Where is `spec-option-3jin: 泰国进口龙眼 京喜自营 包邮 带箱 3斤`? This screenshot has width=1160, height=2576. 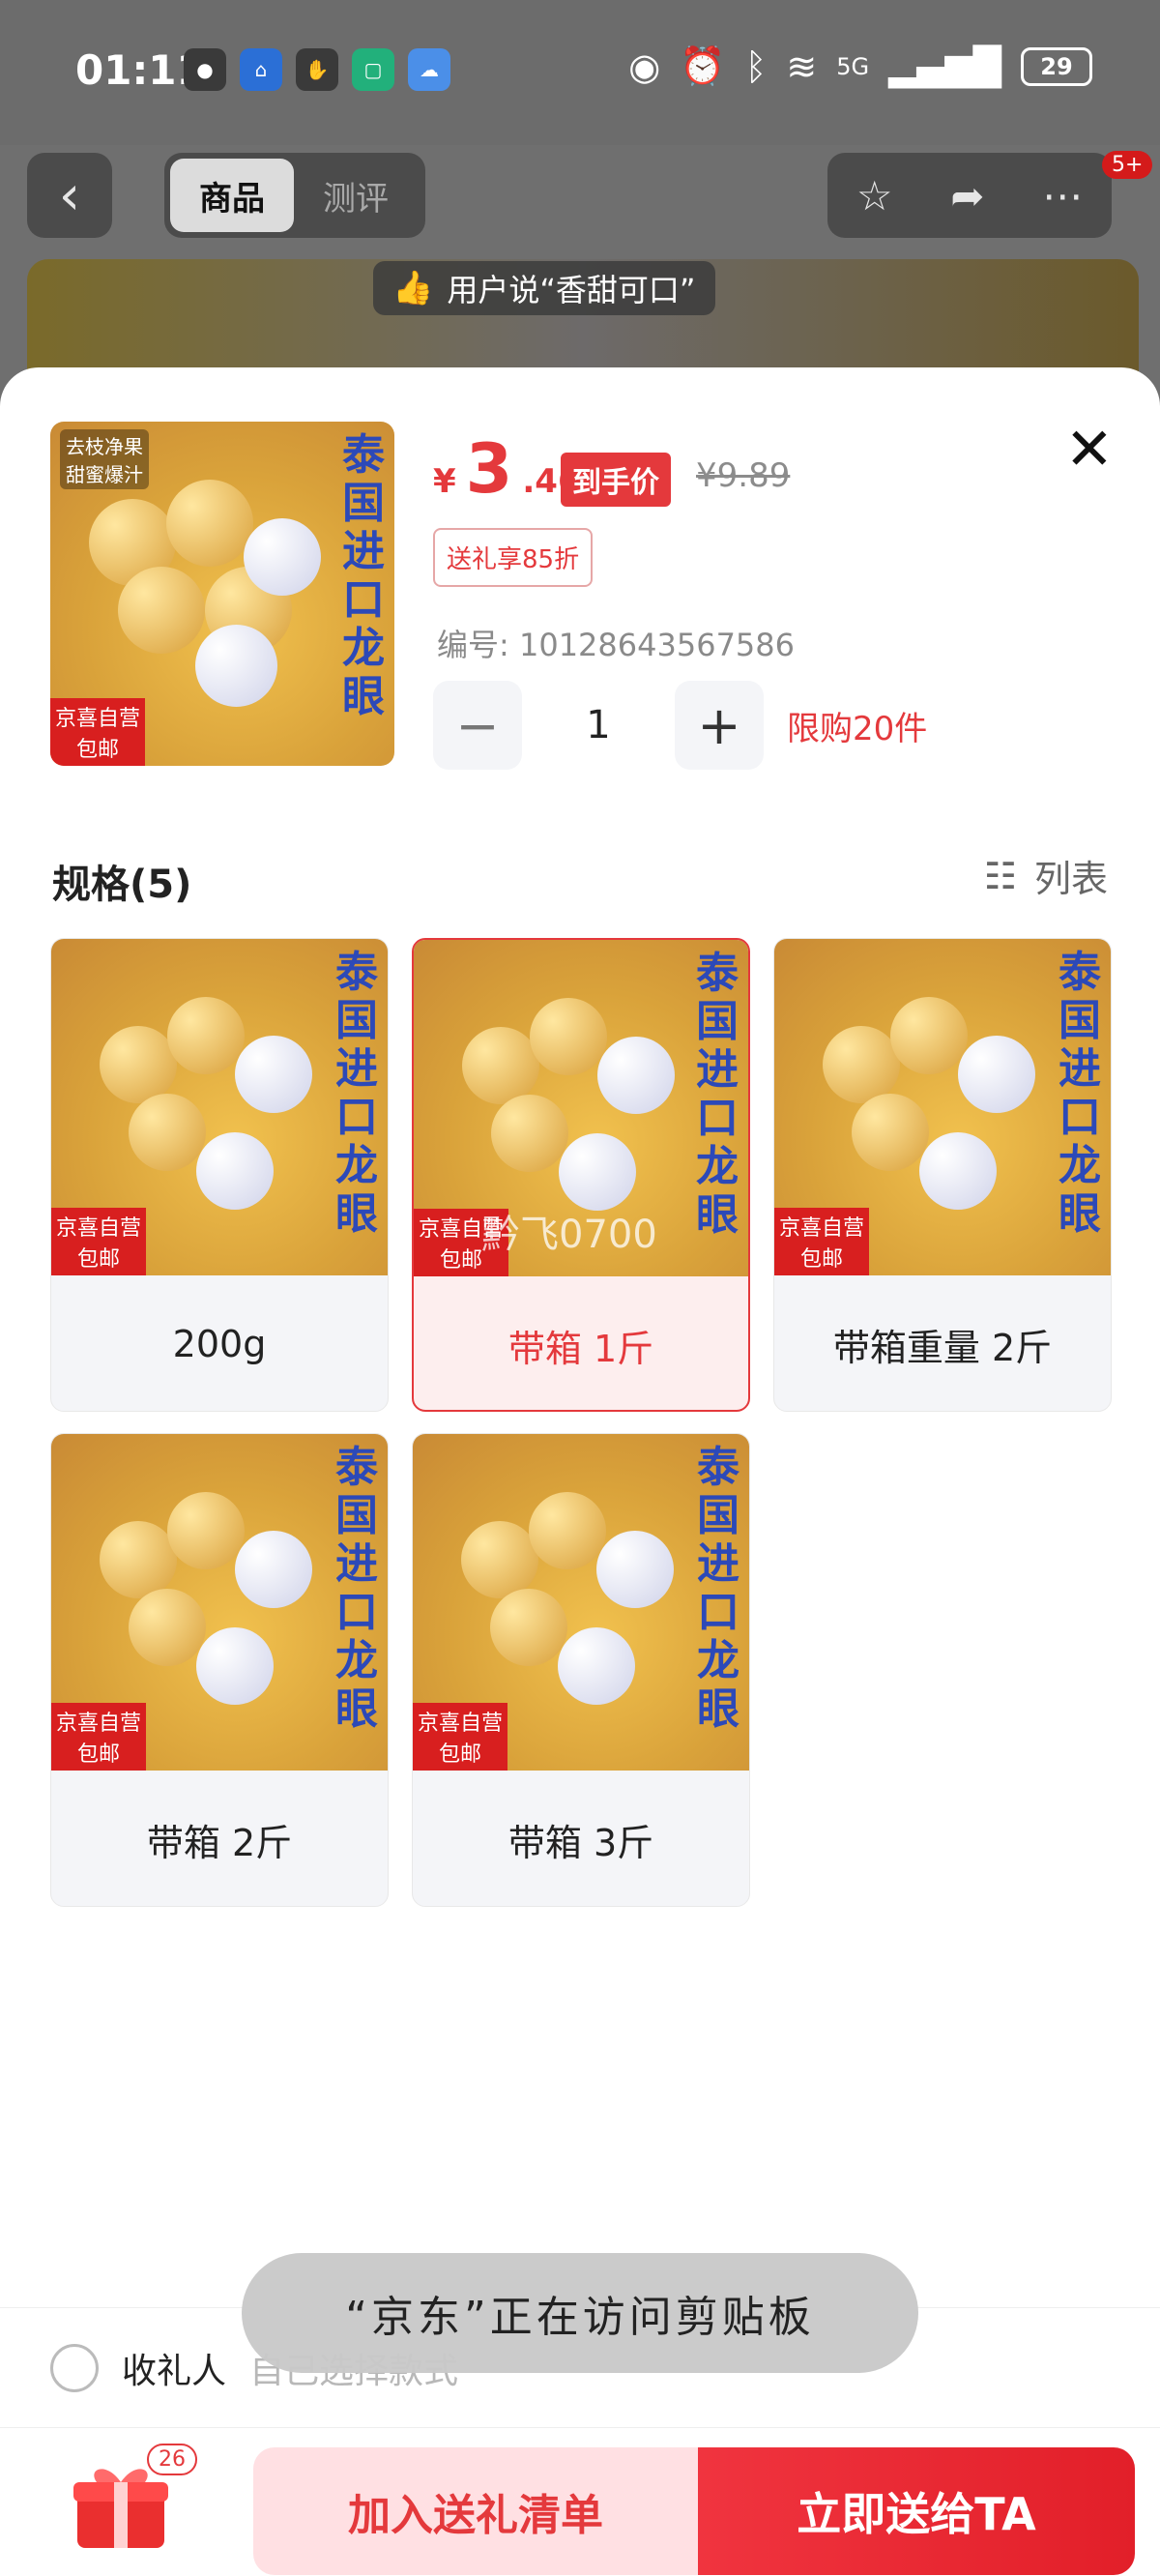 spec-option-3jin: 泰国进口龙眼 京喜自营 包邮 带箱 3斤 is located at coordinates (581, 1670).